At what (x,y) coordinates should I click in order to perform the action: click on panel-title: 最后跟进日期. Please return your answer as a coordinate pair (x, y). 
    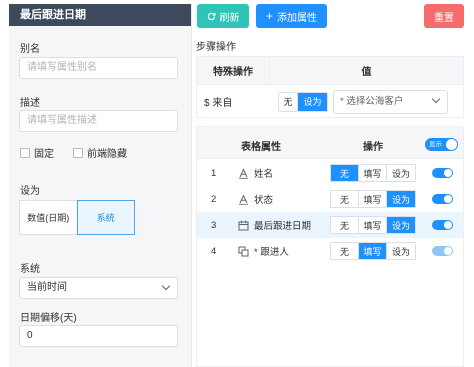
    Looking at the image, I should click on (100, 15).